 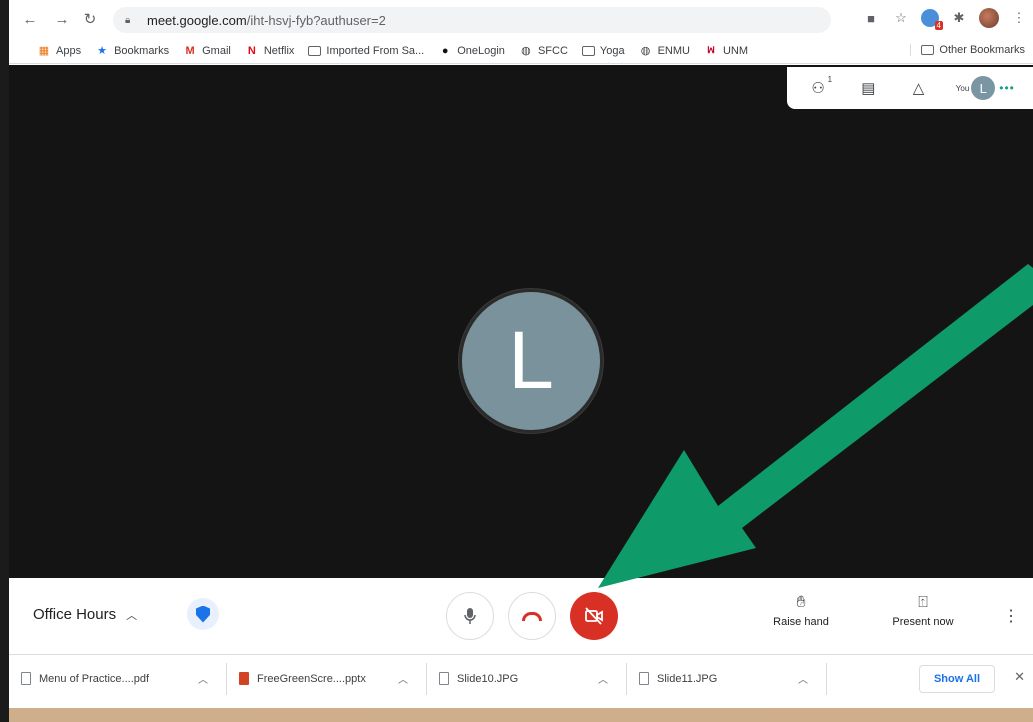 I want to click on present-now-button: ⍐ Present now, so click(x=923, y=611).